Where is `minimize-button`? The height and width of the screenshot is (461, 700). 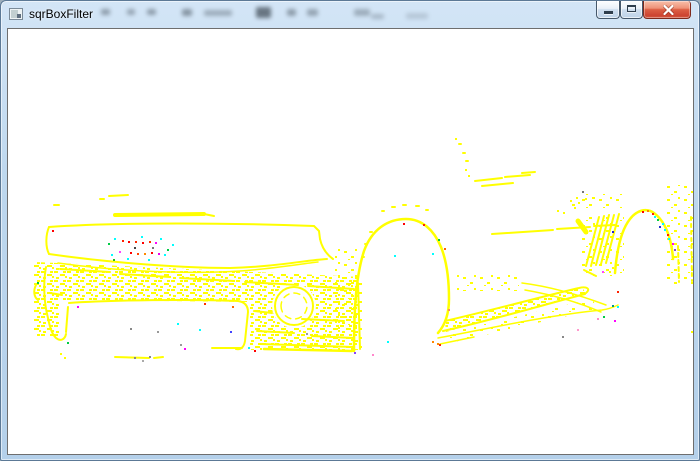 minimize-button is located at coordinates (608, 10).